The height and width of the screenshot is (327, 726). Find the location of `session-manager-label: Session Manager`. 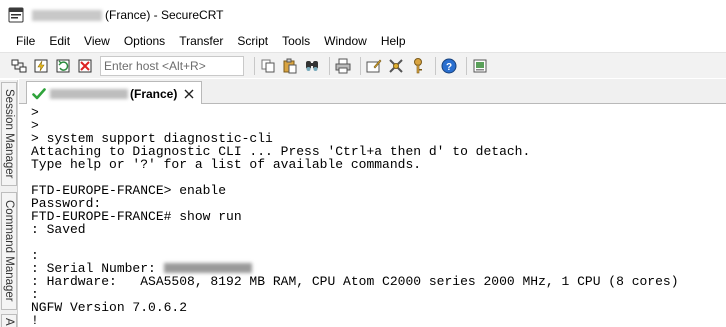

session-manager-label: Session Manager is located at coordinates (9, 134).